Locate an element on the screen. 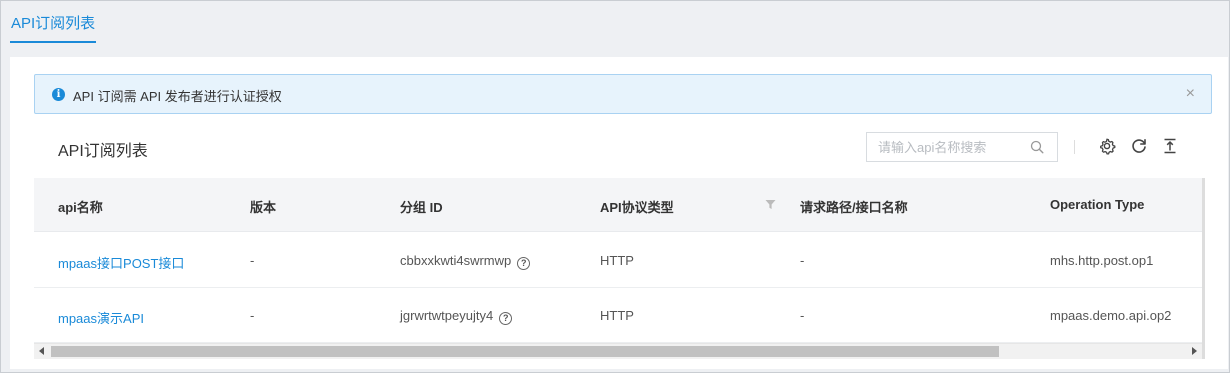 Image resolution: width=1230 pixels, height=373 pixels. group-id-cell: cbbxxkwti4swrmwp? is located at coordinates (465, 261).